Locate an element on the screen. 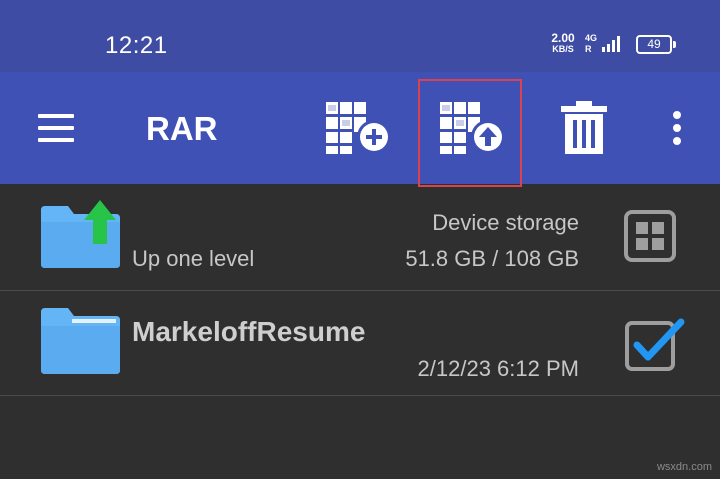  grid-view-button is located at coordinates (650, 236).